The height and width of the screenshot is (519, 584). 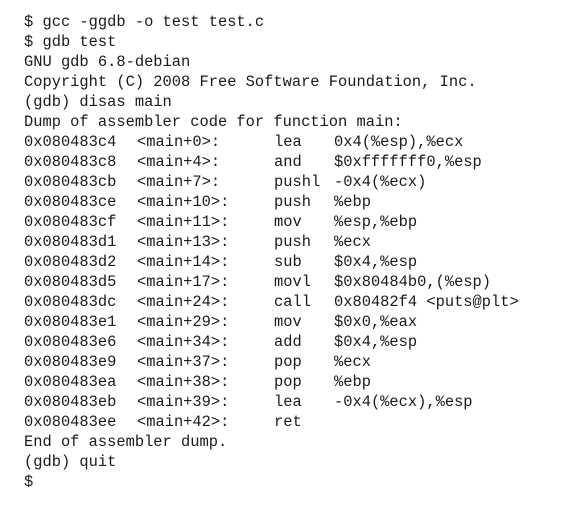 What do you see at coordinates (183, 242) in the screenshot?
I see `asm-offset-label: <main+13>:` at bounding box center [183, 242].